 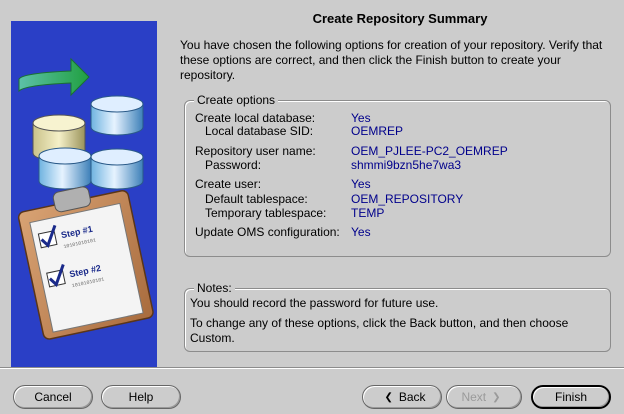 What do you see at coordinates (400, 18) in the screenshot?
I see `page-title: Create Repository Summary` at bounding box center [400, 18].